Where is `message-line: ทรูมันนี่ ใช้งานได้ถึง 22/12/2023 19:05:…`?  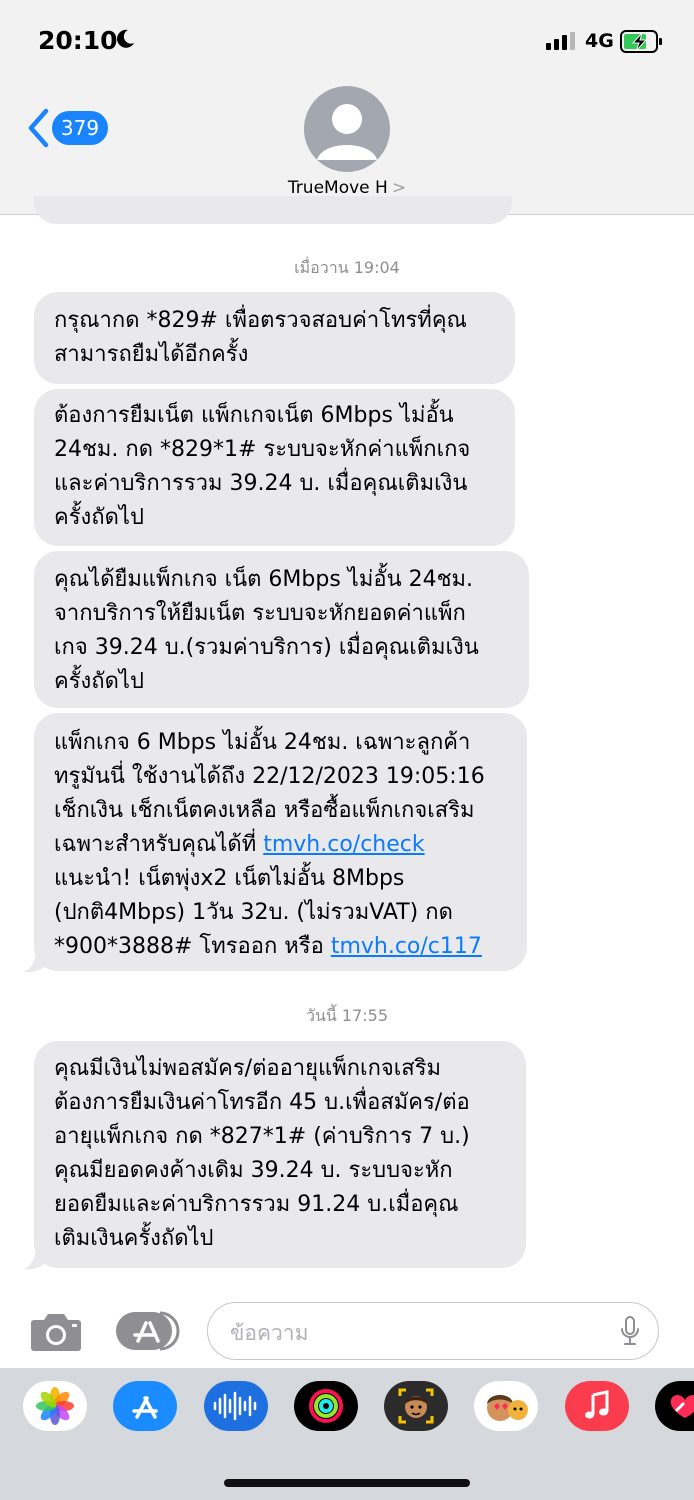
message-line: ทรูมันนี่ ใช้งานได้ถึง 22/12/2023 19:05:… is located at coordinates (269, 776).